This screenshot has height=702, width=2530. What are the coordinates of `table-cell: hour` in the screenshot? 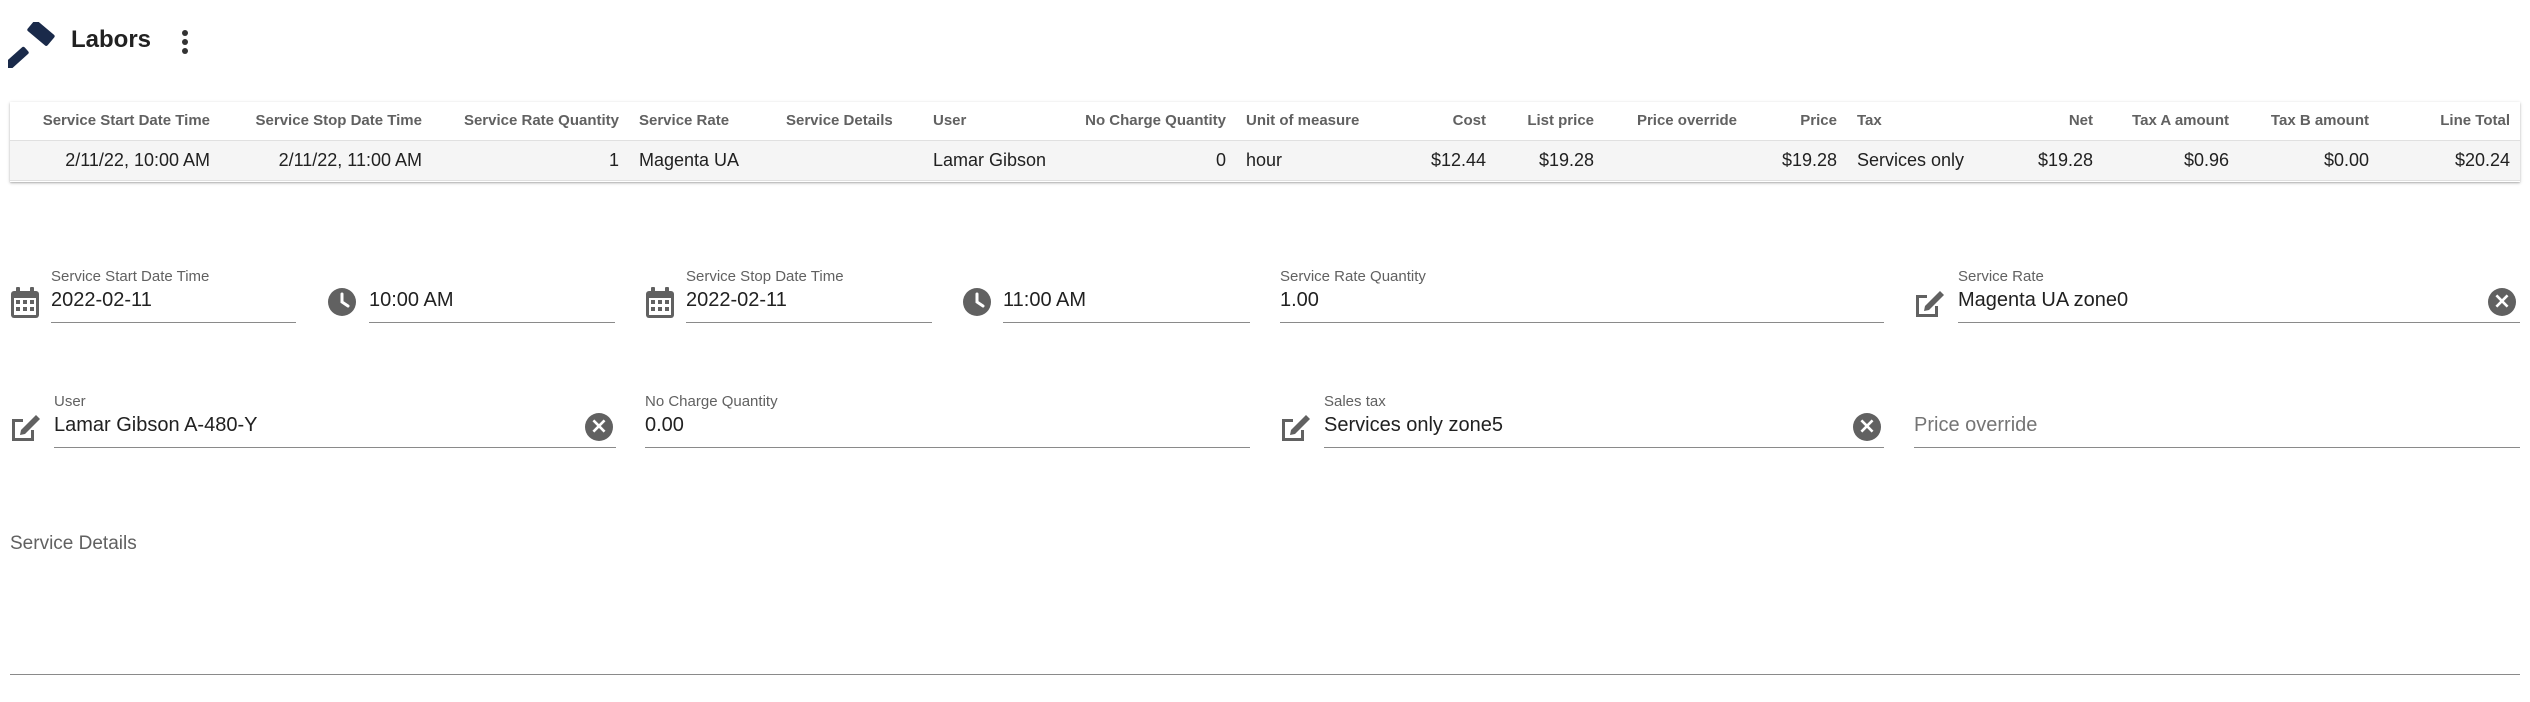 It's located at (1310, 160).